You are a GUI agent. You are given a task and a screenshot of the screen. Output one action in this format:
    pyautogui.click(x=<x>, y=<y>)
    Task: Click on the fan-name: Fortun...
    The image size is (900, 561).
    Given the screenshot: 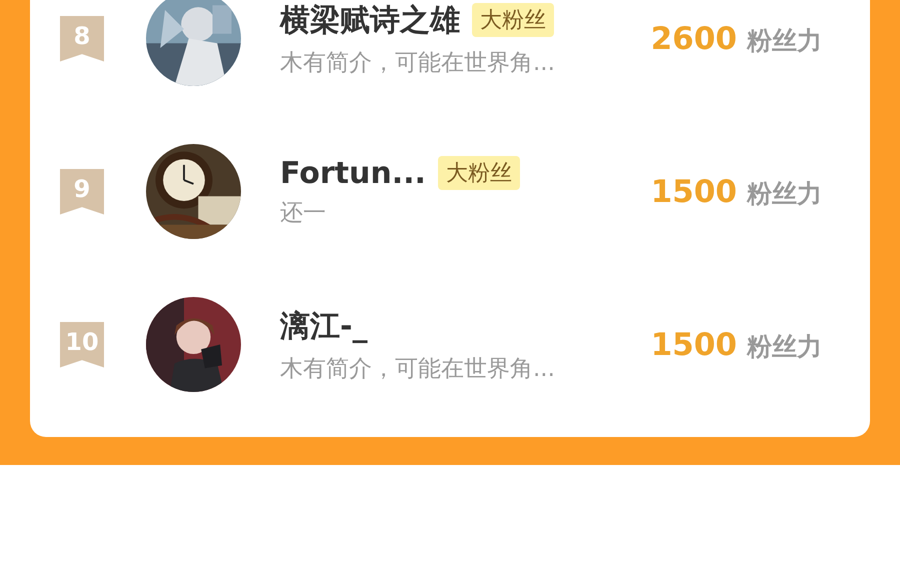 What is the action you would take?
    pyautogui.click(x=353, y=173)
    